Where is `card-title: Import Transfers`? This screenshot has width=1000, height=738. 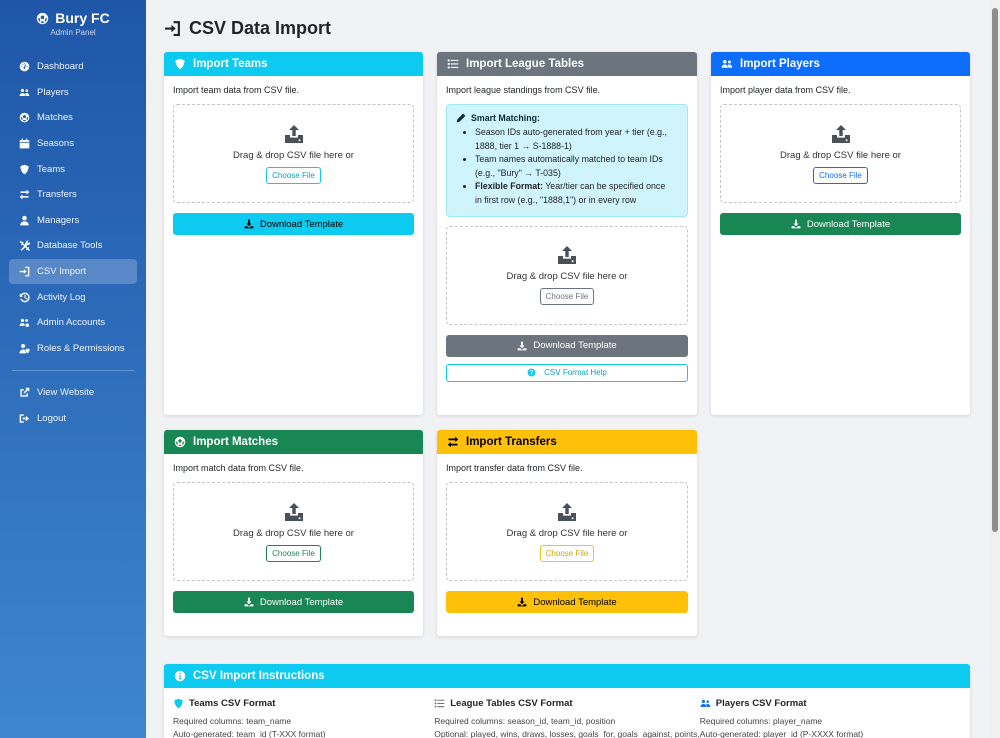 card-title: Import Transfers is located at coordinates (511, 442).